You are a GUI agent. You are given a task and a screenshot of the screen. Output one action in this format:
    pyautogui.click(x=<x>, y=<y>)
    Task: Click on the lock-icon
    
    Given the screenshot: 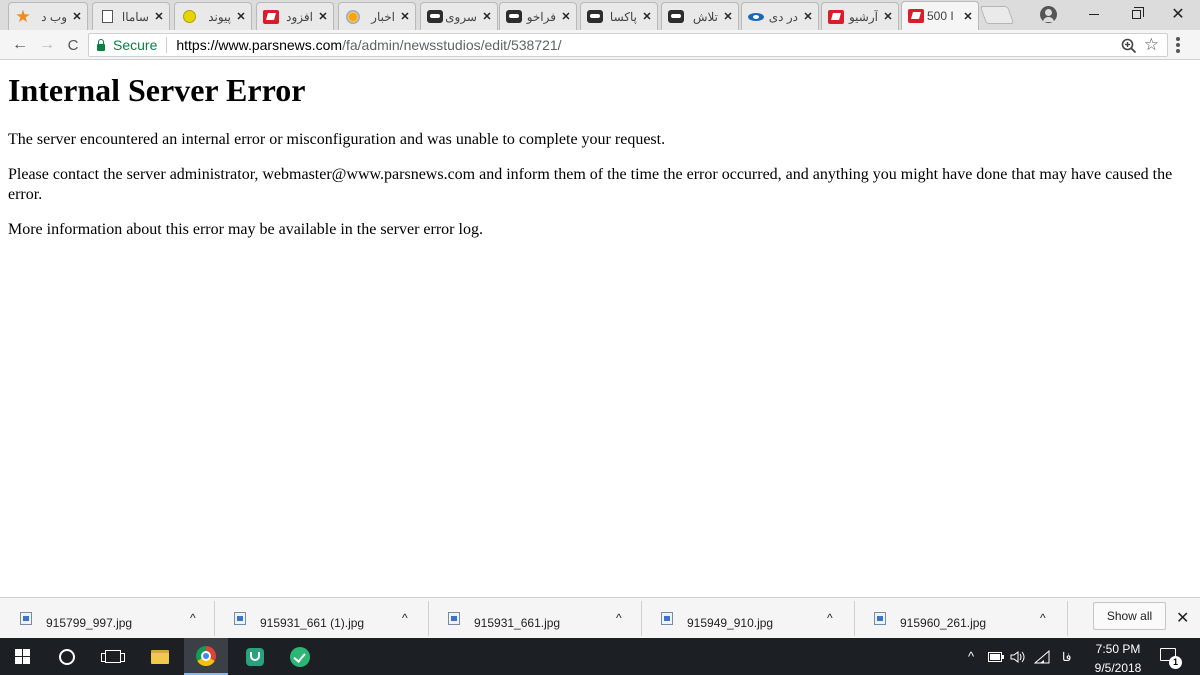 What is the action you would take?
    pyautogui.click(x=101, y=44)
    